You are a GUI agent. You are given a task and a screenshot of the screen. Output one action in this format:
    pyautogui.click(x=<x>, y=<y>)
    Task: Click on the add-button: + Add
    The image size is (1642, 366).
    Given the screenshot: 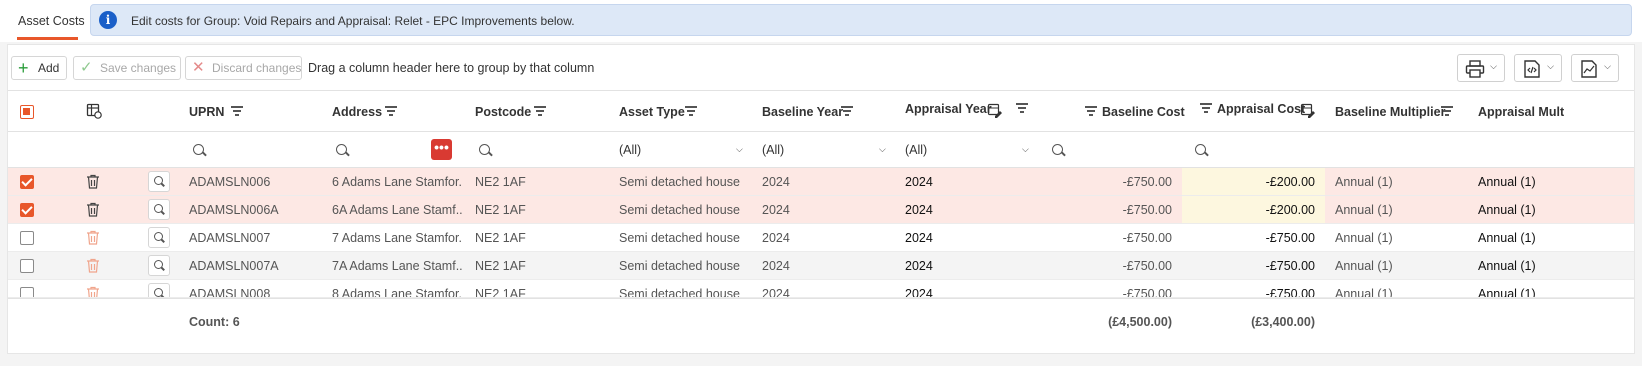 What is the action you would take?
    pyautogui.click(x=39, y=68)
    